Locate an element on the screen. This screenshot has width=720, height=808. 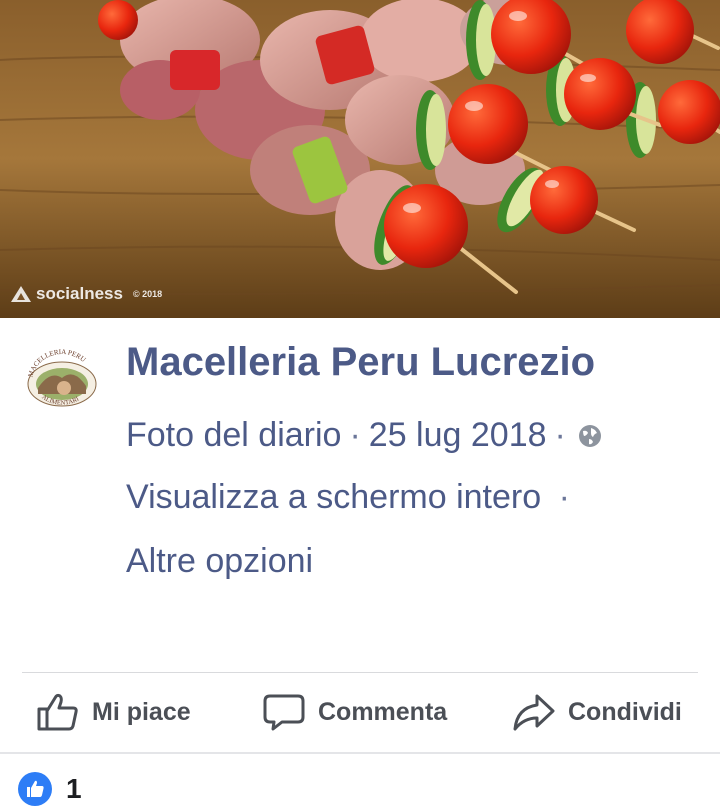
shop-logo-icon: MACELLERIA PERU ALIMENTARI is located at coordinates (61, 377).